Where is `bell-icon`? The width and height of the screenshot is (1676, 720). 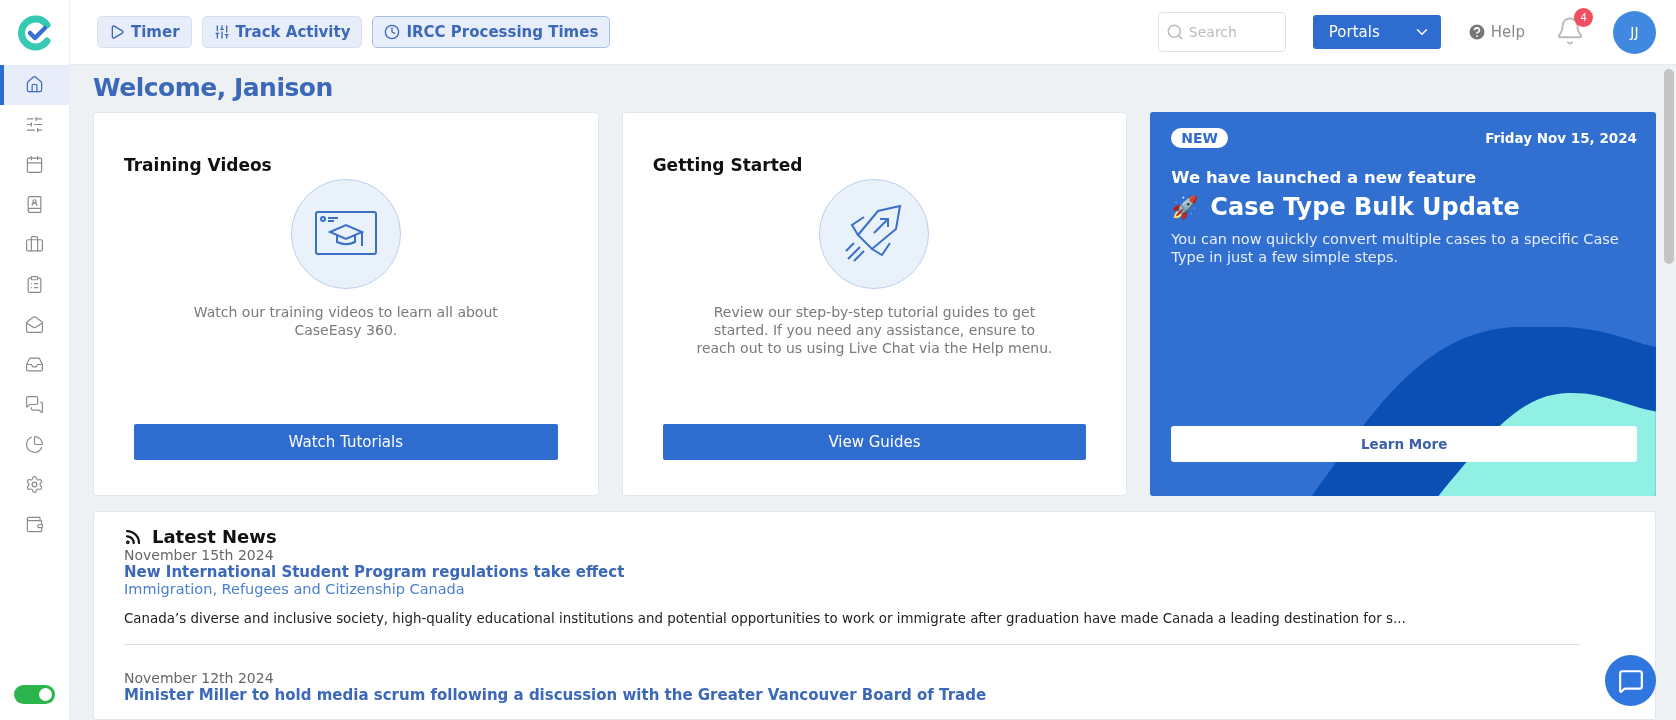 bell-icon is located at coordinates (1570, 30).